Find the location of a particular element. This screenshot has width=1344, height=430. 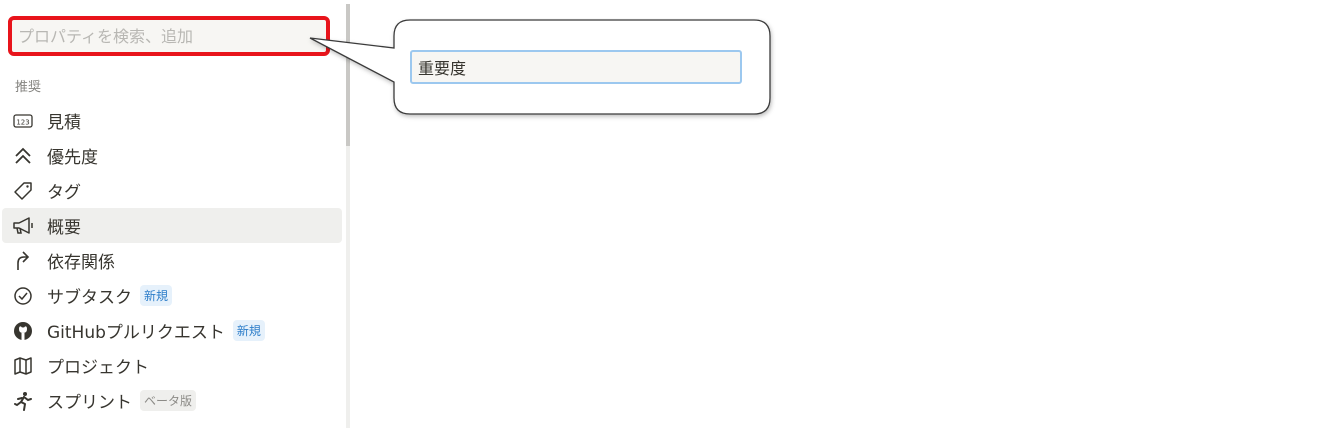

menu-item-estimate: 123 見積 is located at coordinates (172, 120).